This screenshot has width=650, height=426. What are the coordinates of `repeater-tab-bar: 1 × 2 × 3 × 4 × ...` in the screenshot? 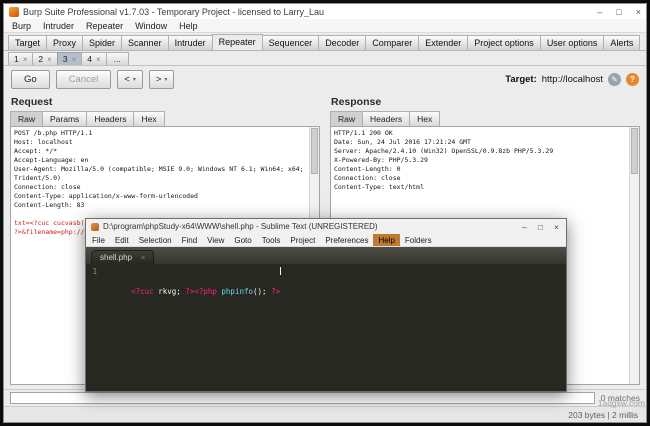 It's located at (325, 58).